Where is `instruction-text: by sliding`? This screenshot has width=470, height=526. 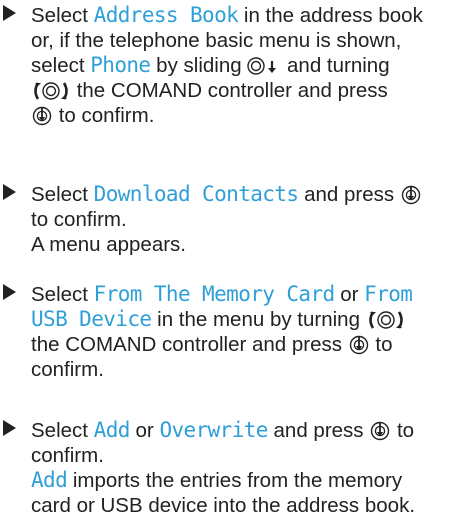 instruction-text: by sliding is located at coordinates (199, 65).